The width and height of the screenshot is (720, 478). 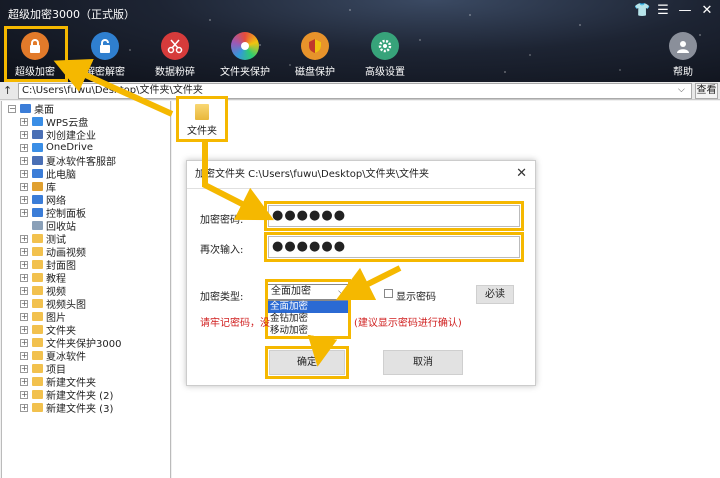 I want to click on user-icon, so click(x=683, y=46).